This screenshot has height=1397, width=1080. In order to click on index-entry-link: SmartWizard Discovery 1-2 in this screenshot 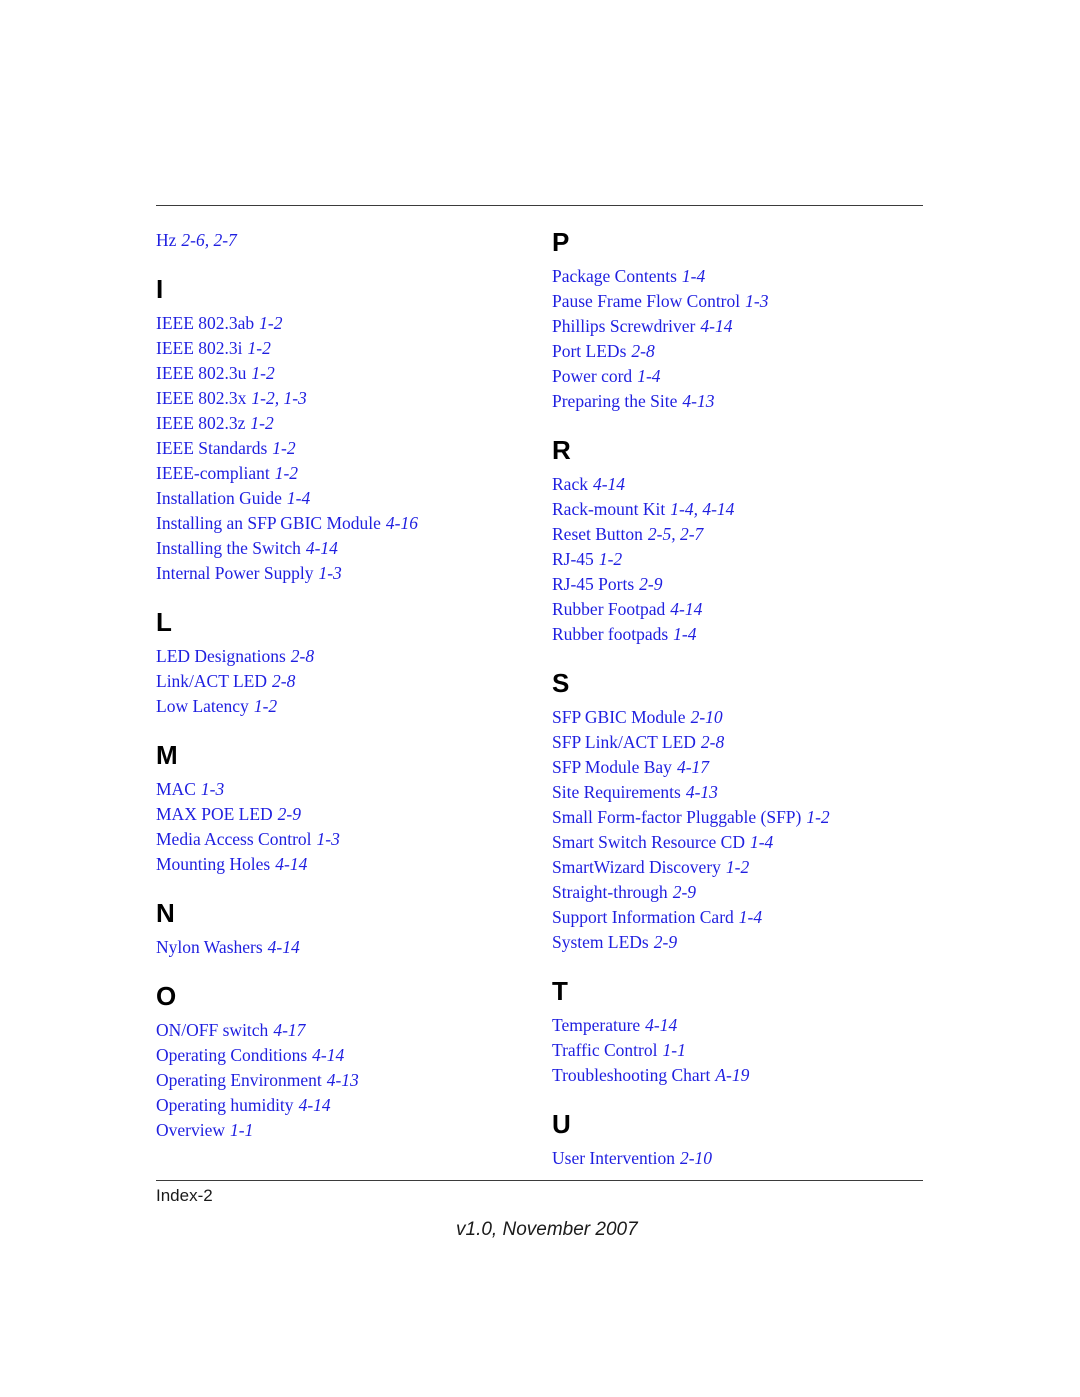, I will do `click(742, 867)`.